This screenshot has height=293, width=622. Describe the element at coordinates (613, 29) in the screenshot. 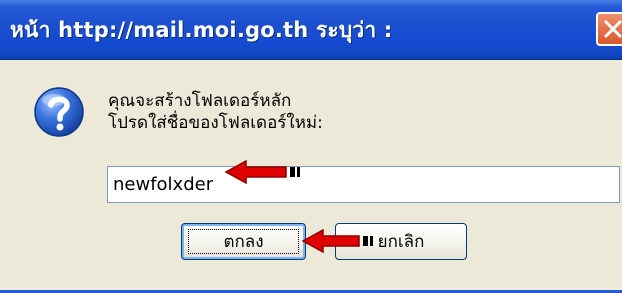

I see `close-x-icon` at that location.